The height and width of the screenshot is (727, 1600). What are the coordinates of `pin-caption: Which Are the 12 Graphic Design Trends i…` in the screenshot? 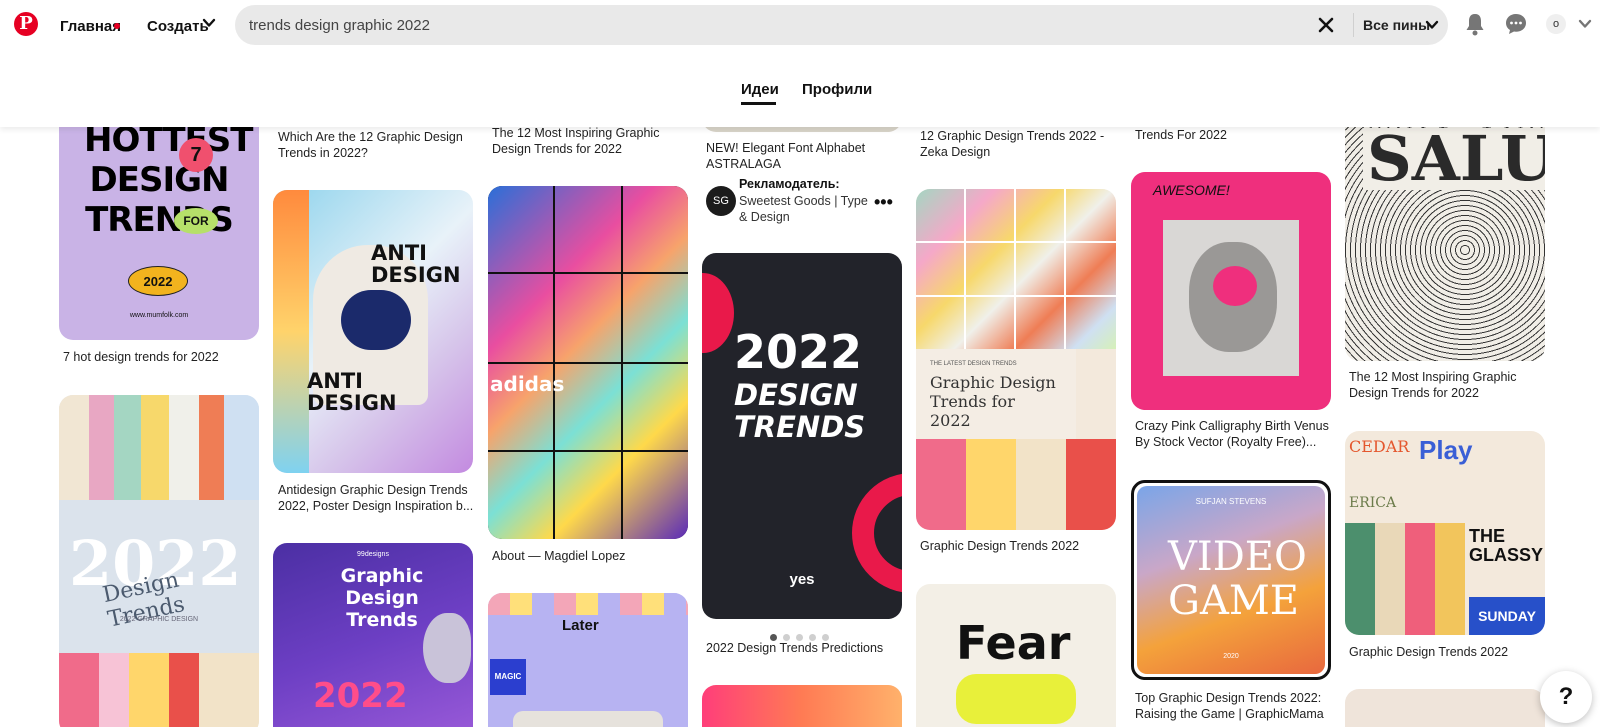 It's located at (376, 145).